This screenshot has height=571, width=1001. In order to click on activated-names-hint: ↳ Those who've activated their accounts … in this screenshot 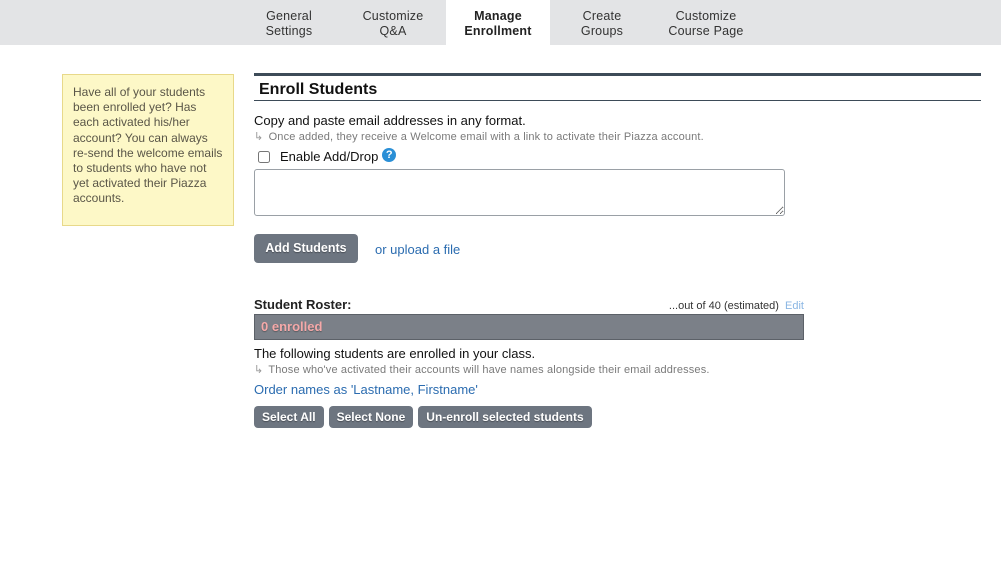, I will do `click(617, 369)`.